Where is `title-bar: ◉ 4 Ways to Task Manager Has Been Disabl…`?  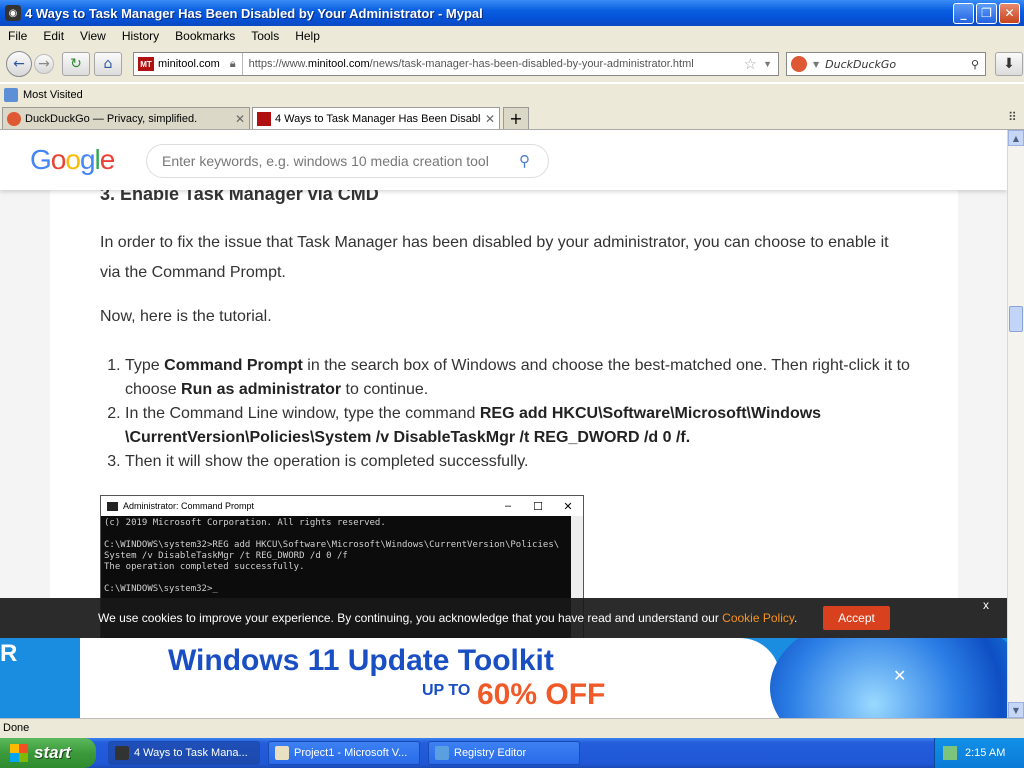 title-bar: ◉ 4 Ways to Task Manager Has Been Disabl… is located at coordinates (512, 13).